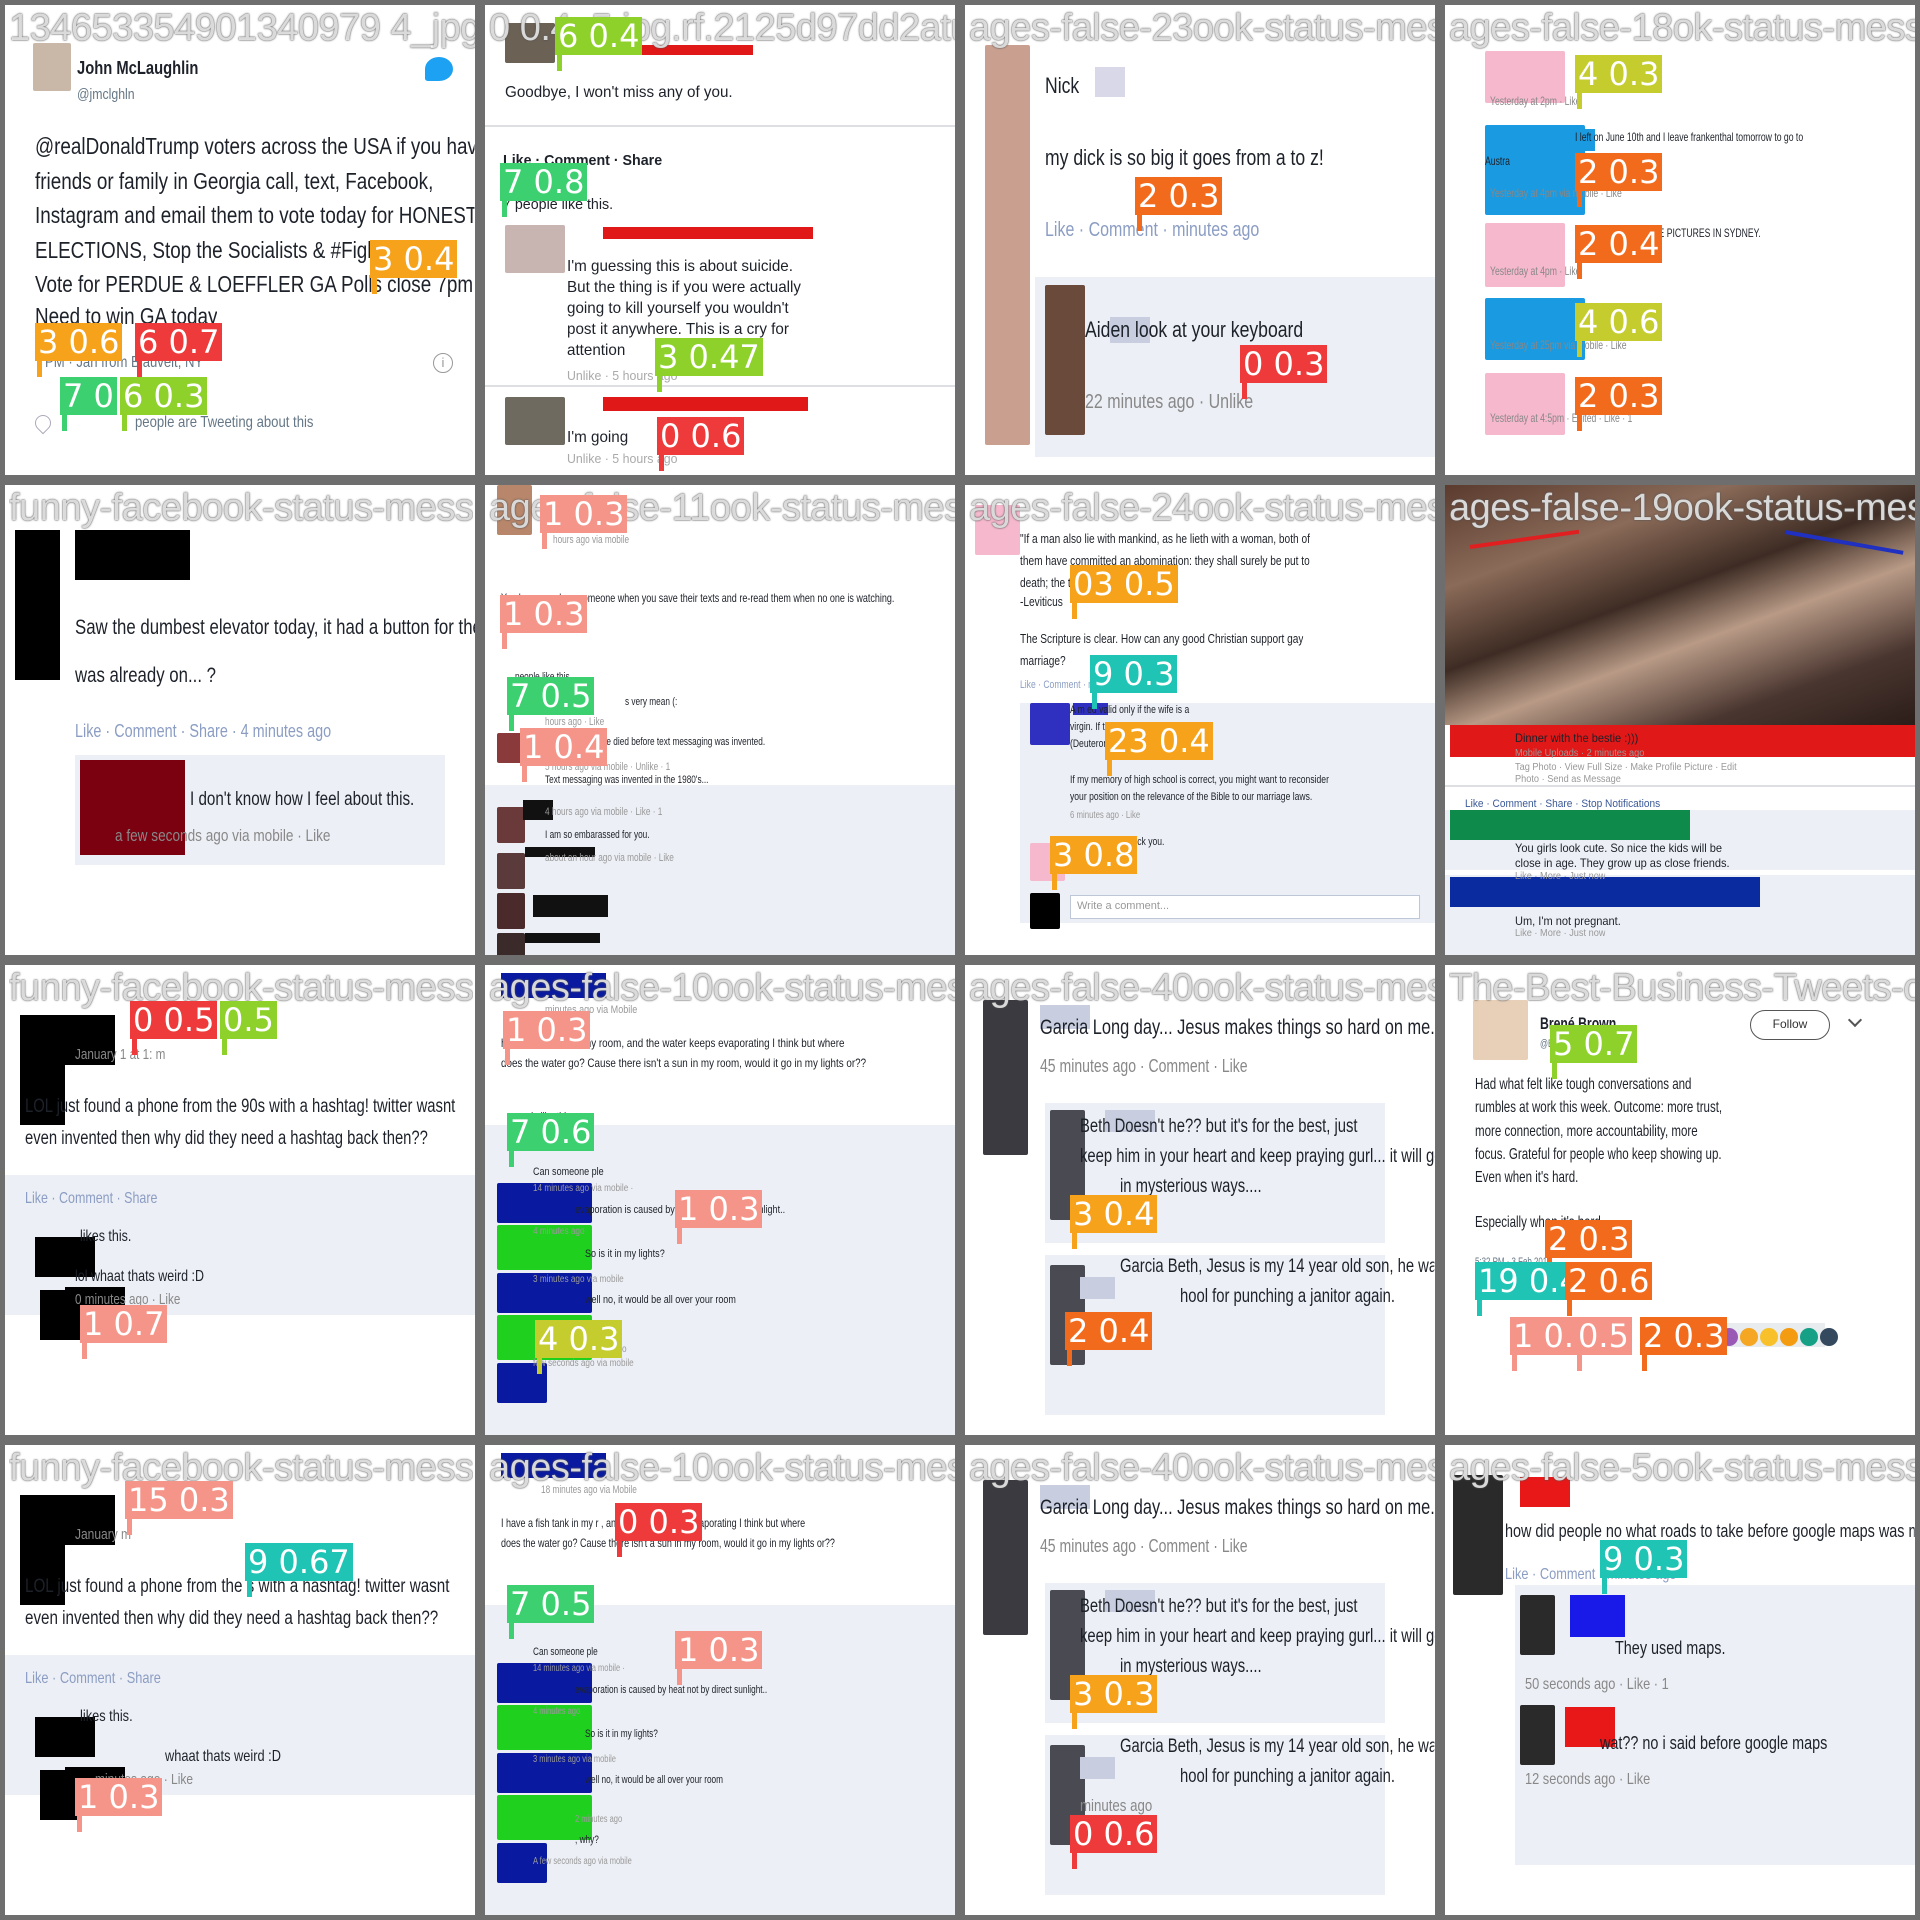  What do you see at coordinates (619, 92) in the screenshot?
I see `post-text-line: Goodbye, I won't miss any of you.` at bounding box center [619, 92].